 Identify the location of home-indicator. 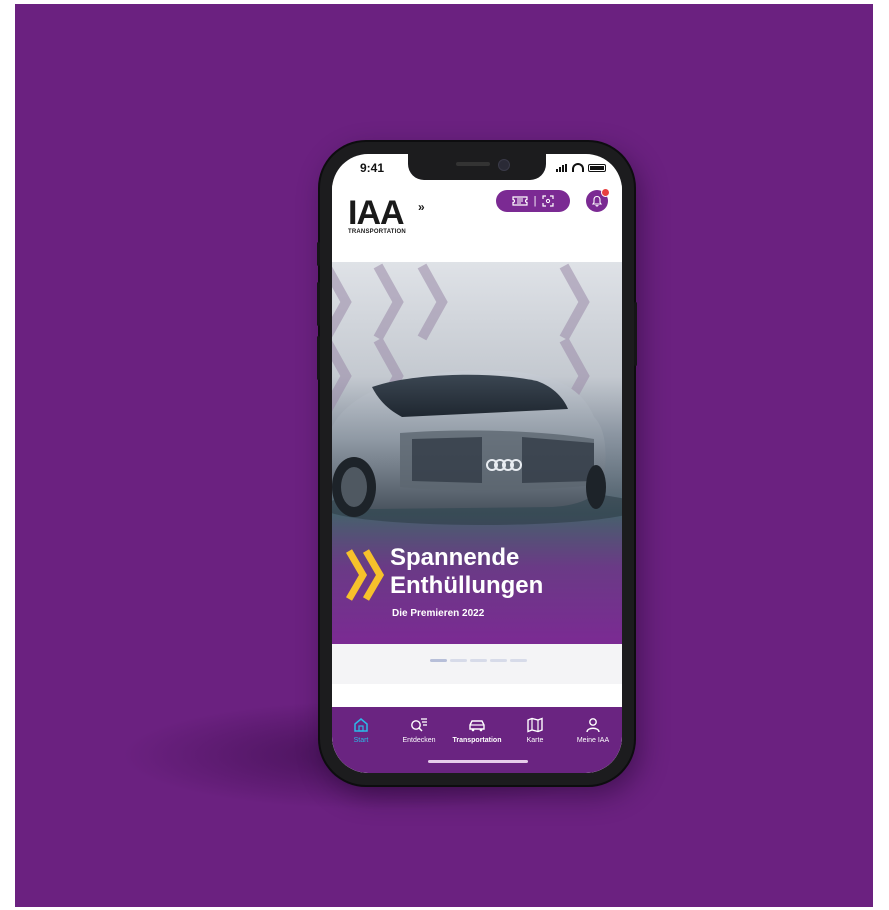
(478, 761).